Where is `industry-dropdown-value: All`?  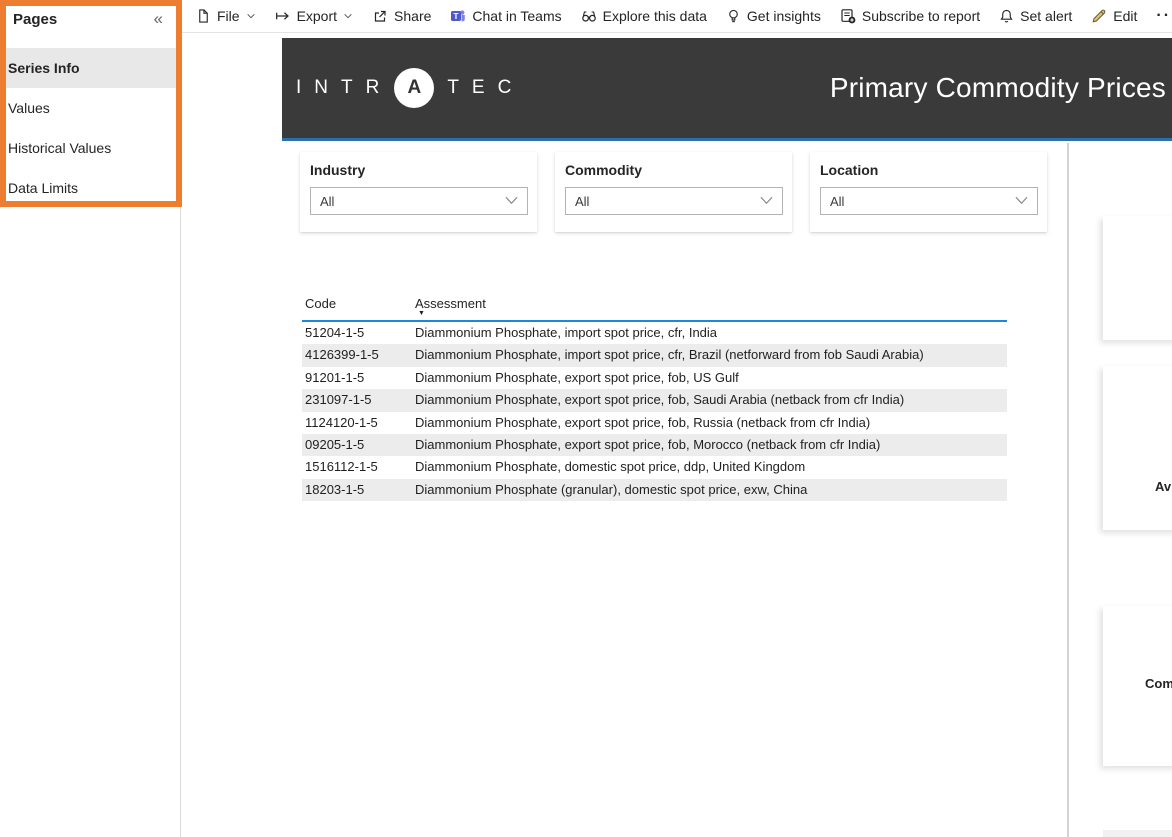 industry-dropdown-value: All is located at coordinates (327, 201).